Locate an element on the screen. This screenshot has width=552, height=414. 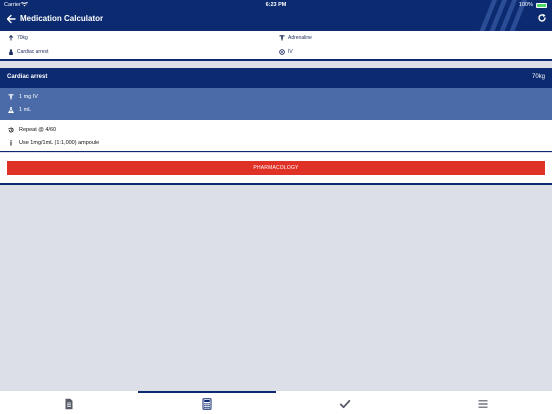
calculator-icon is located at coordinates (207, 404).